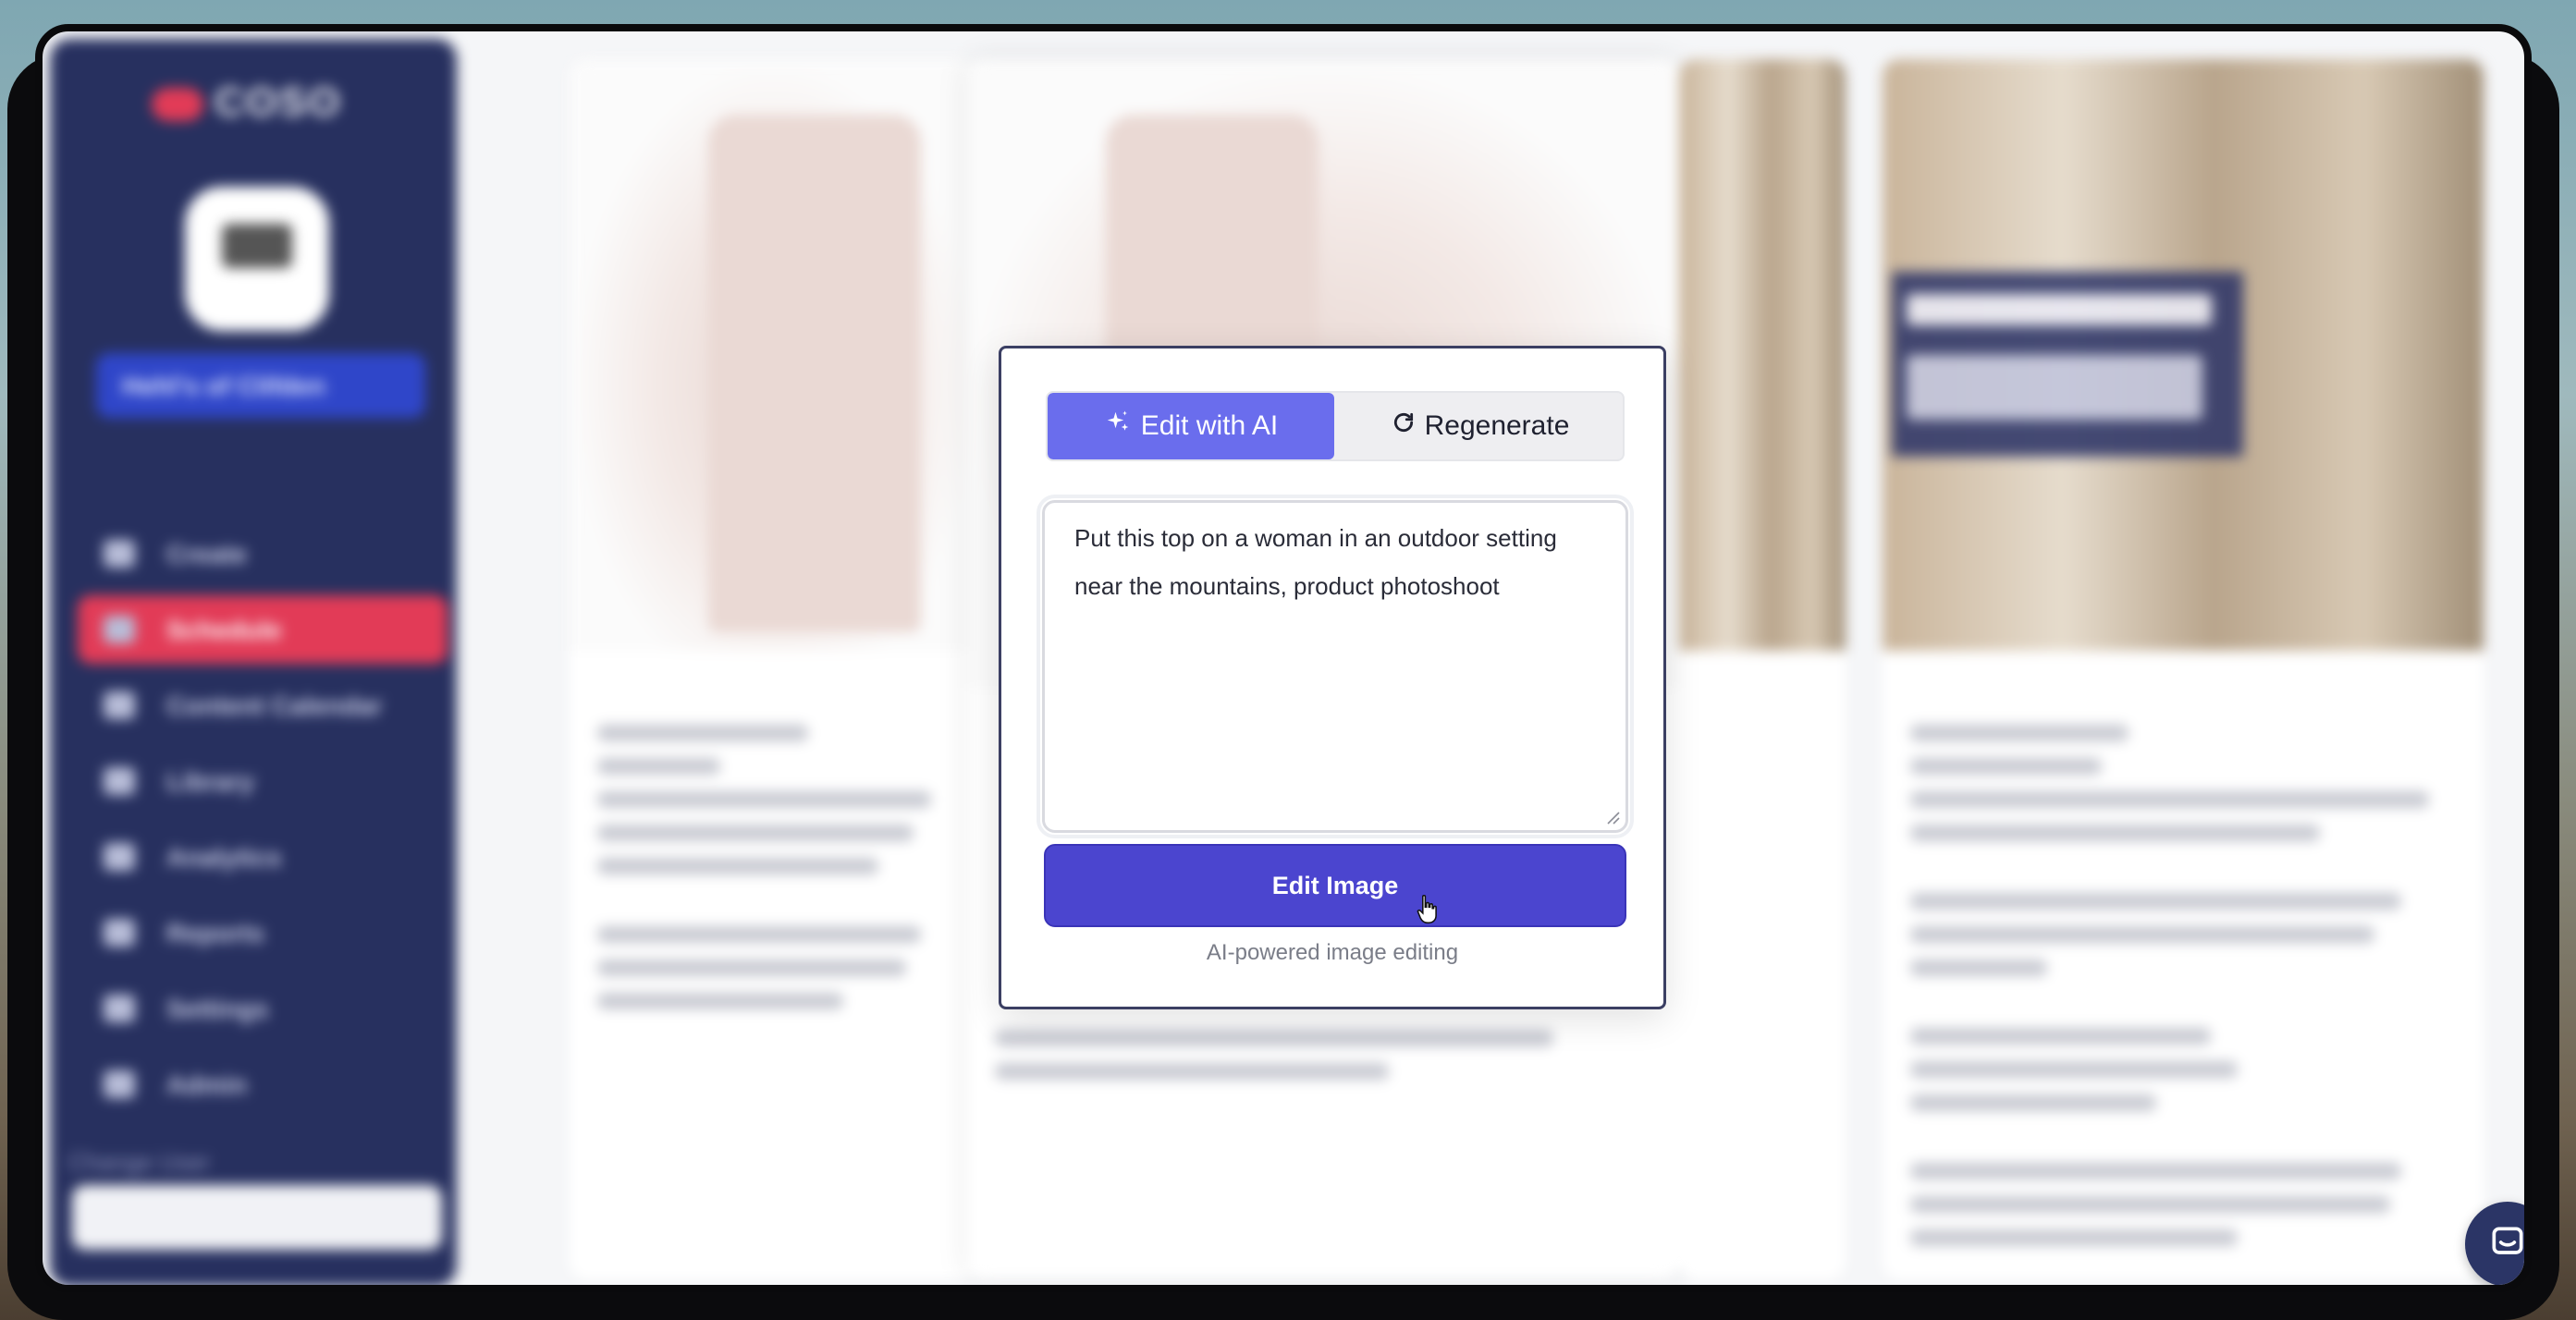  I want to click on tab-edit-with-ai-label: Edit with AI, so click(1210, 425).